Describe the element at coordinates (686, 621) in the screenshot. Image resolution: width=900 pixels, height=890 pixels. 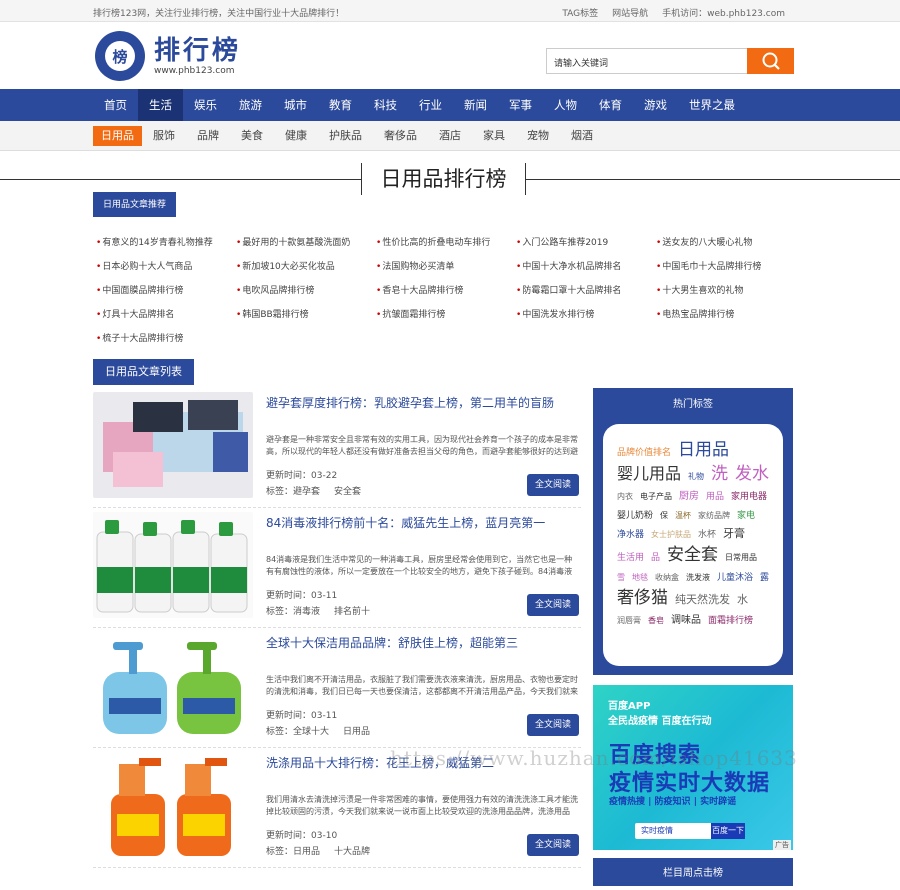
I see `hot-tag: 调味品` at that location.